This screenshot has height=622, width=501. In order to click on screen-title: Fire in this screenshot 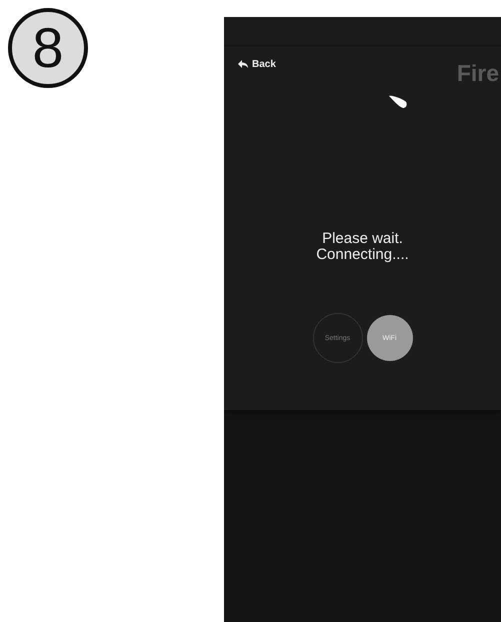, I will do `click(478, 73)`.